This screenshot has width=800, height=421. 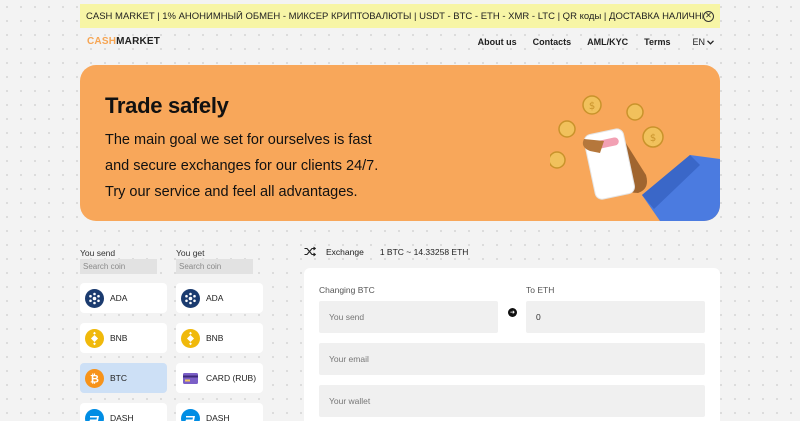 I want to click on send-search-input, so click(x=118, y=266).